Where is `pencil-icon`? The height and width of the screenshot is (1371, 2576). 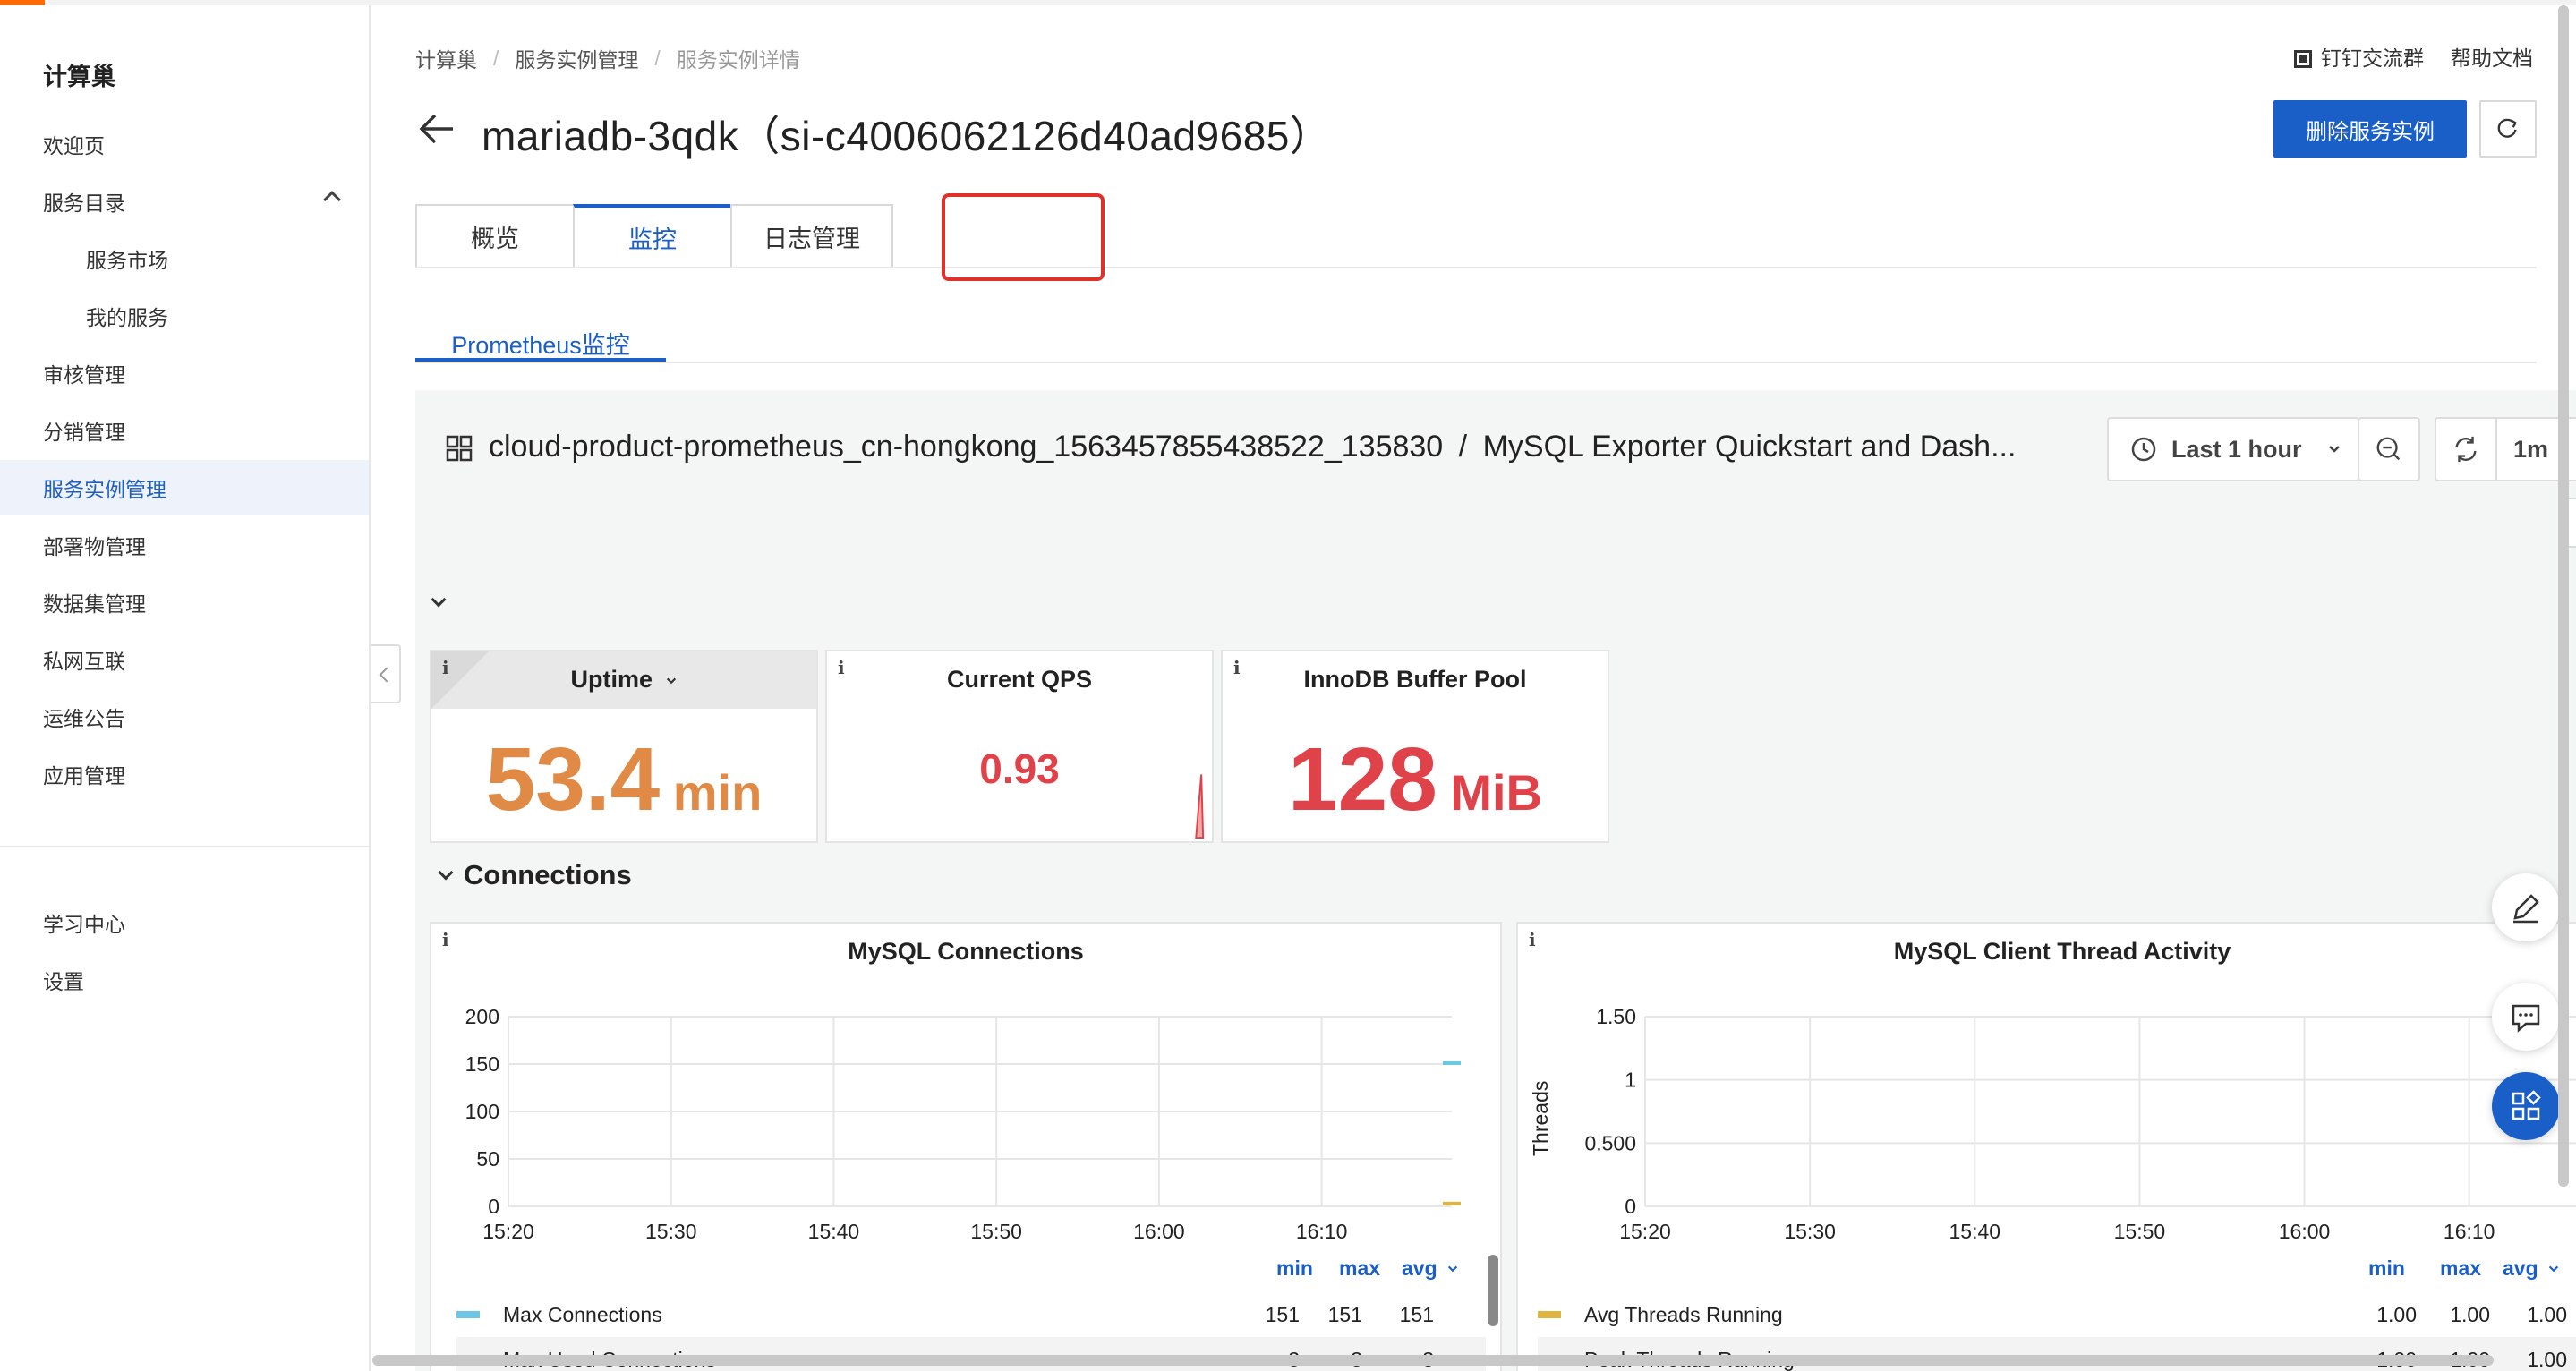
pencil-icon is located at coordinates (2526, 909).